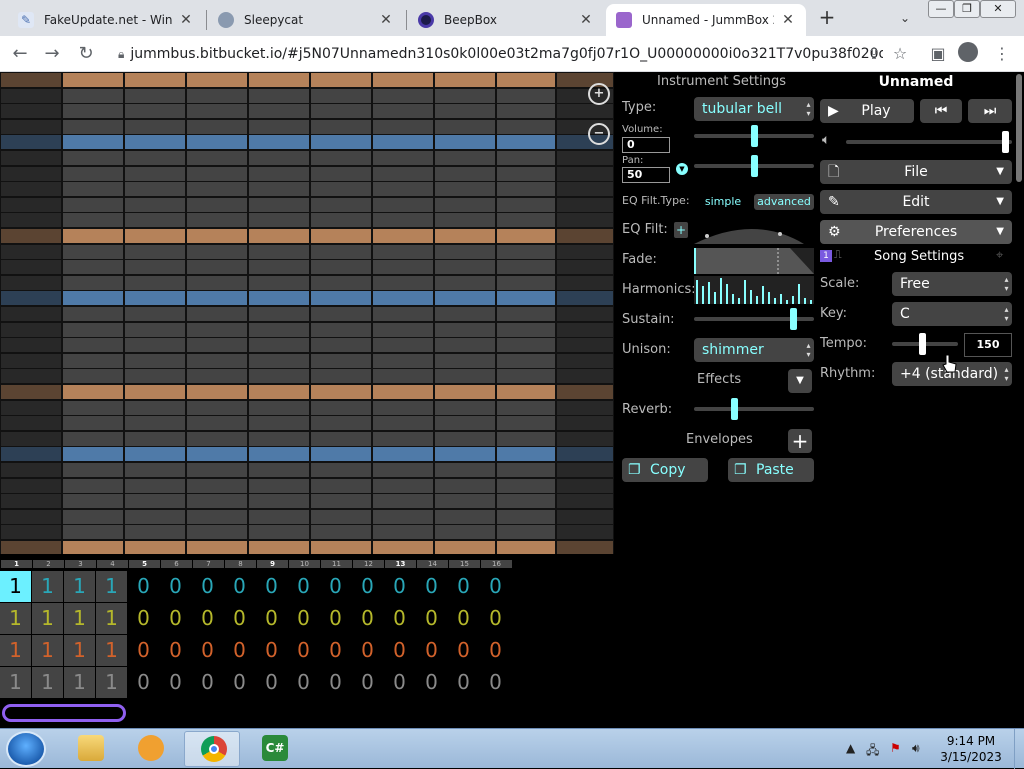 This screenshot has width=1024, height=769. I want to click on new-tab-button: +, so click(827, 18).